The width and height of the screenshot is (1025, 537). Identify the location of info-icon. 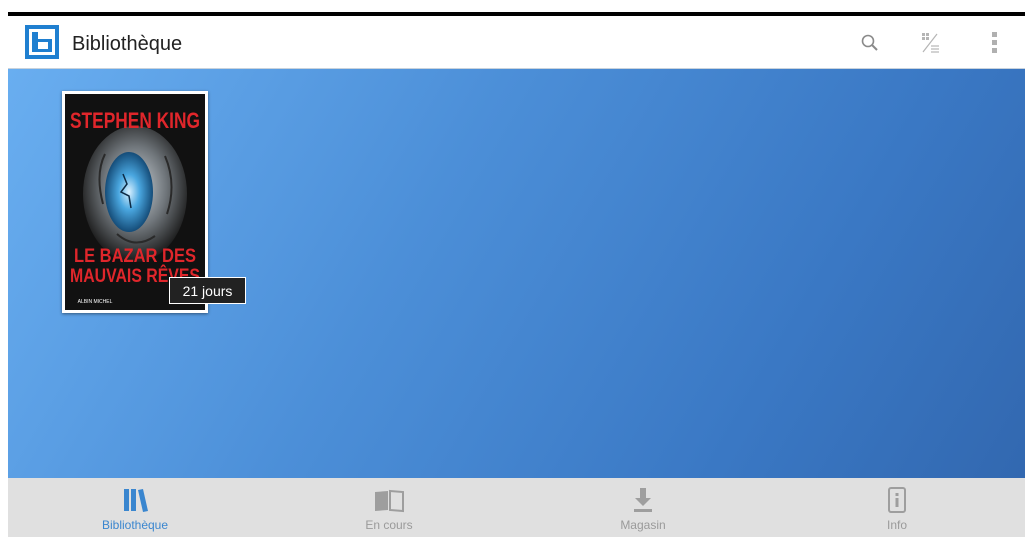
(897, 500).